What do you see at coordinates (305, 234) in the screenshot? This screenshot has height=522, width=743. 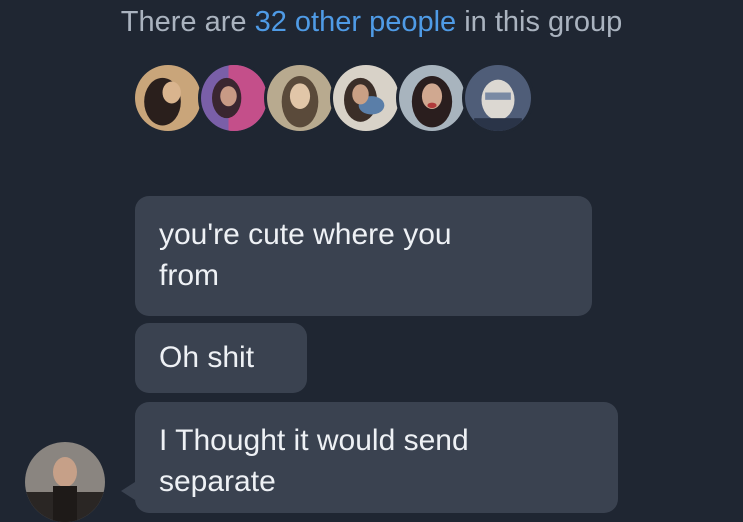 I see `message-text-line: you're cute where you` at bounding box center [305, 234].